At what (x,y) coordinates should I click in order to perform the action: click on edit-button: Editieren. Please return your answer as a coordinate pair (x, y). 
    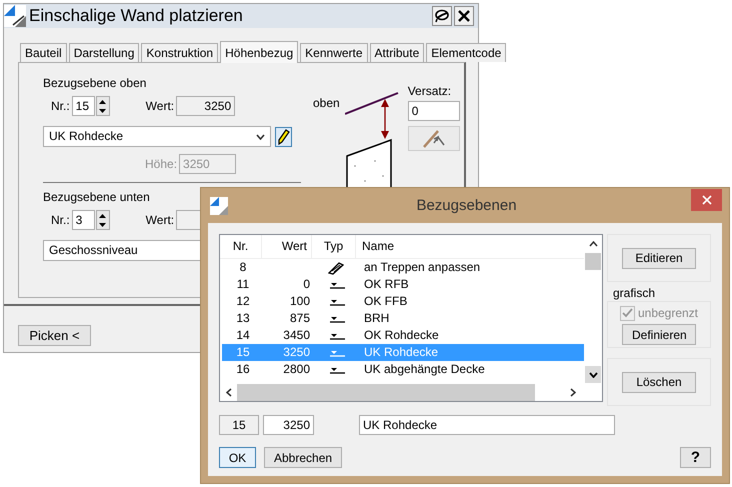
    Looking at the image, I should click on (659, 258).